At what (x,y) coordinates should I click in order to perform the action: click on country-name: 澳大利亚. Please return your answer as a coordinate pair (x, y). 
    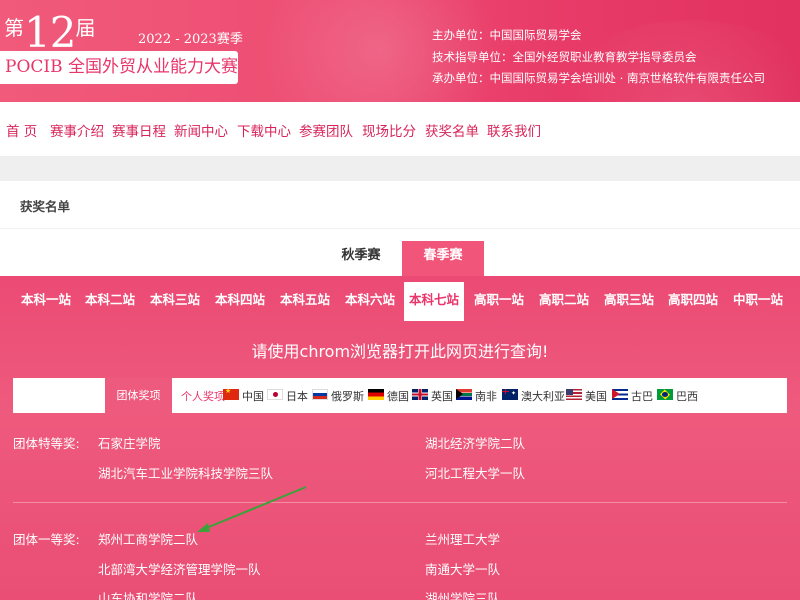
    Looking at the image, I should click on (543, 396).